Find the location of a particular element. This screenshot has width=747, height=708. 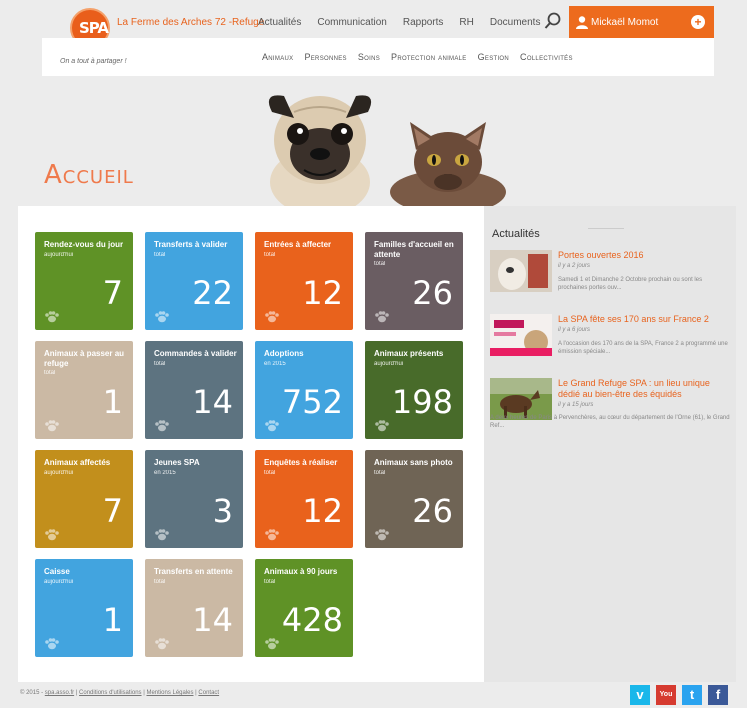

footer-link-mentions: Mentions Légales is located at coordinates (169, 693).